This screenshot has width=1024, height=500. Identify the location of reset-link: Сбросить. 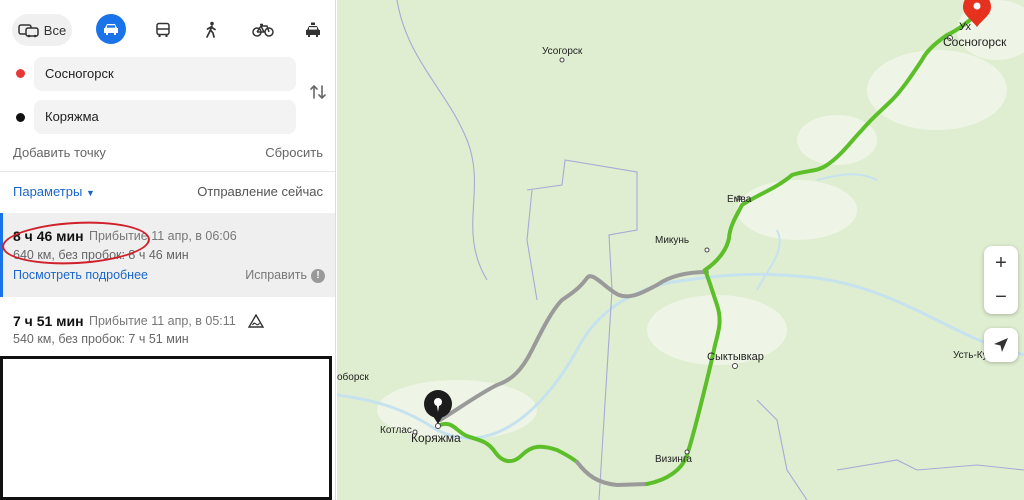
(294, 152).